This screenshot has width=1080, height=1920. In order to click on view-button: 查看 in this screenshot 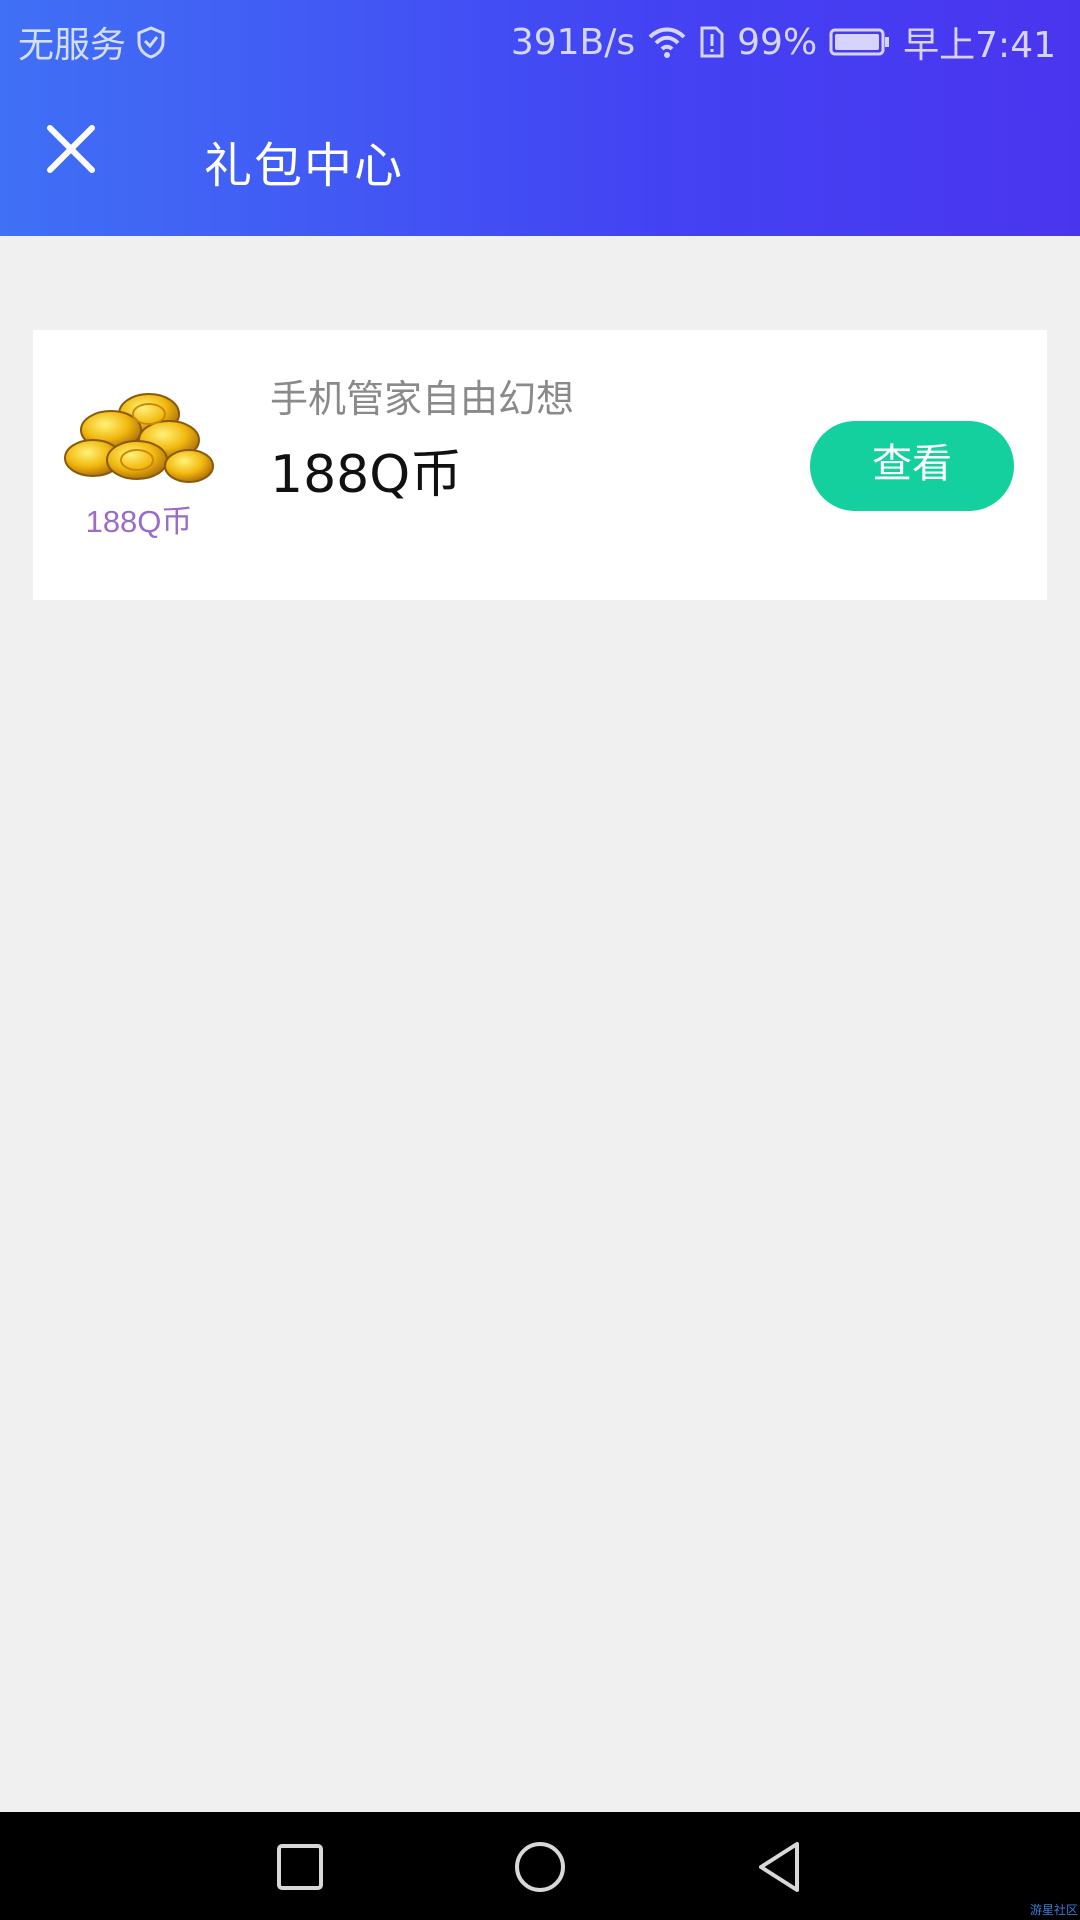, I will do `click(912, 466)`.